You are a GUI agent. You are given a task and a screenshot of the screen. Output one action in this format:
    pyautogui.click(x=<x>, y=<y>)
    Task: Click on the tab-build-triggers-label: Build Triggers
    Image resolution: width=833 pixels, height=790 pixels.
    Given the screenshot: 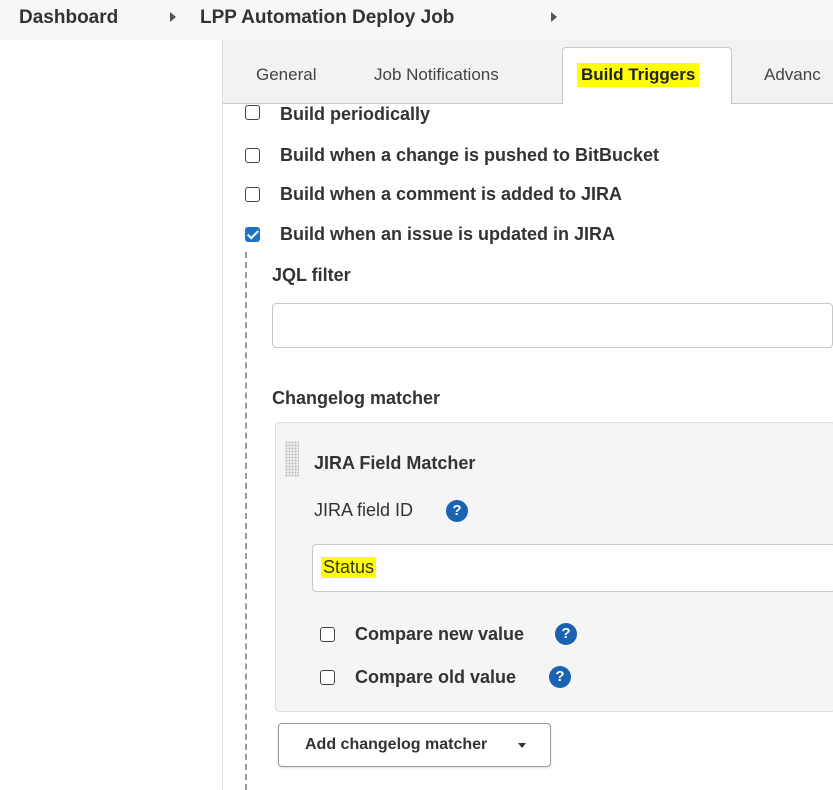 What is the action you would take?
    pyautogui.click(x=638, y=75)
    